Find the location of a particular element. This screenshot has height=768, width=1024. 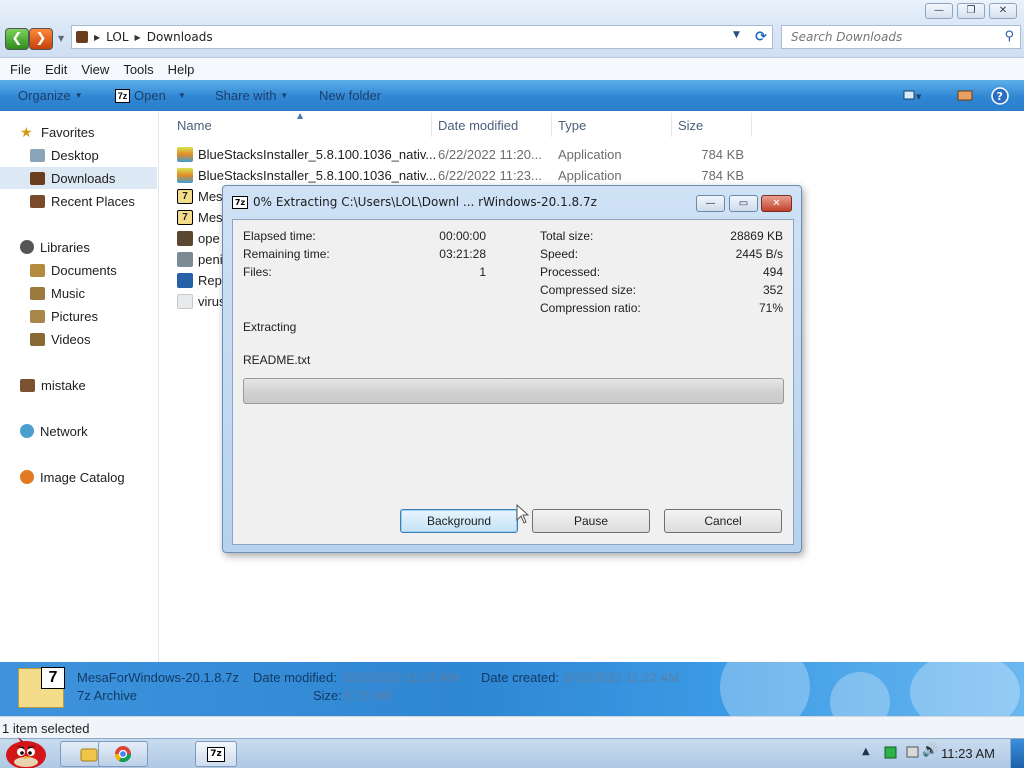

dialog-maximize-button: ▭ is located at coordinates (743, 203).